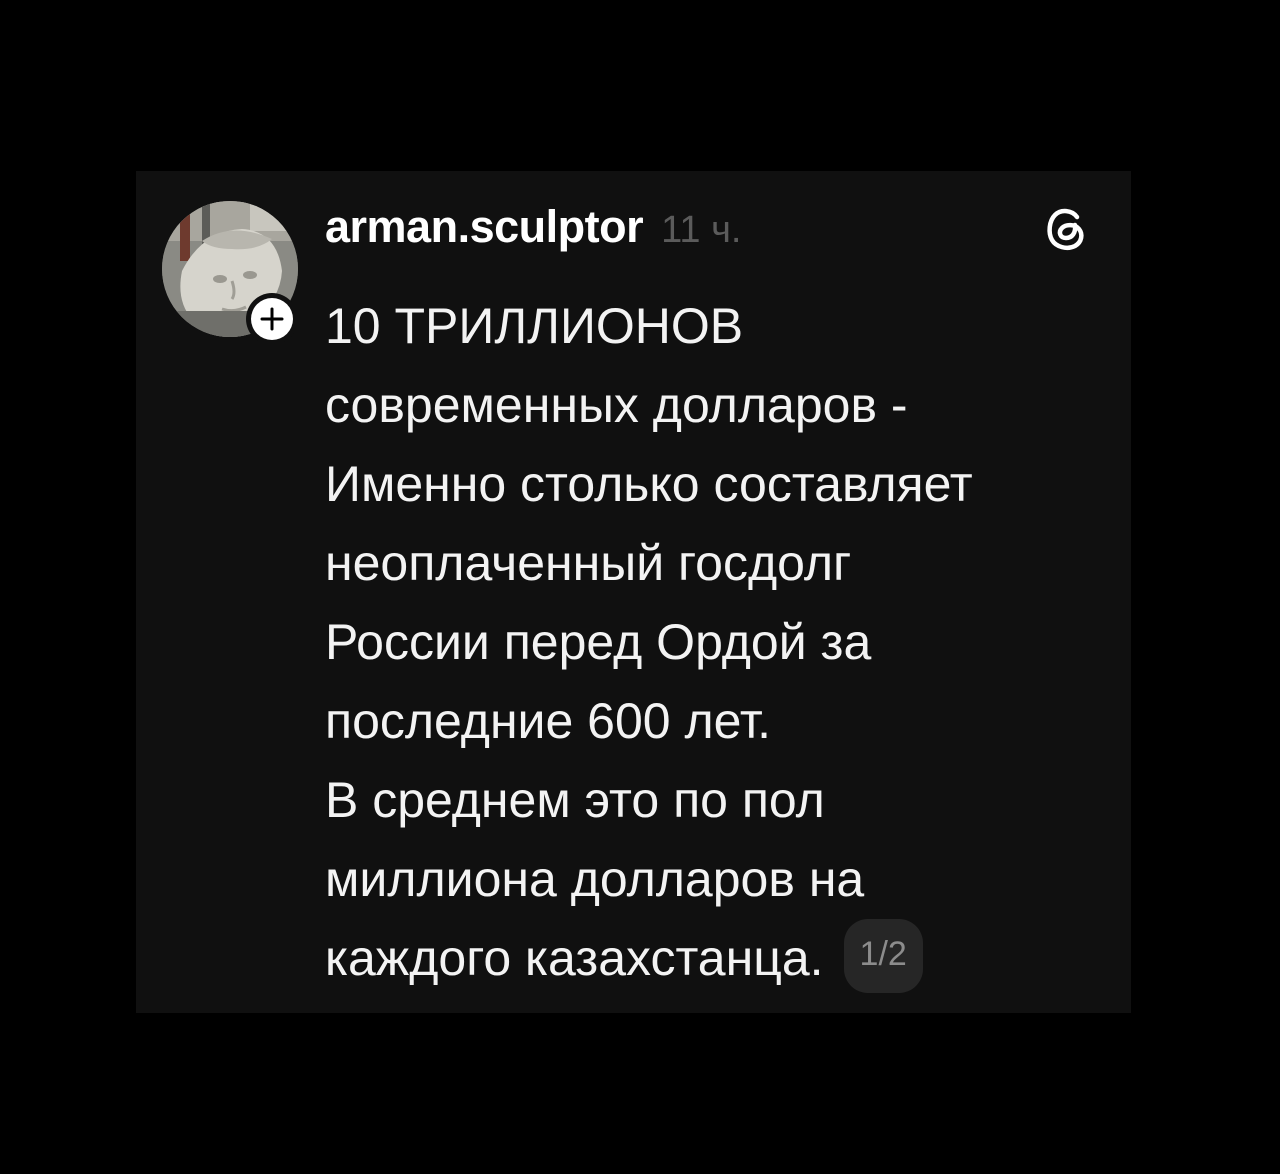  I want to click on post-line-last: каждого казахстанца. 1/2, so click(720, 958).